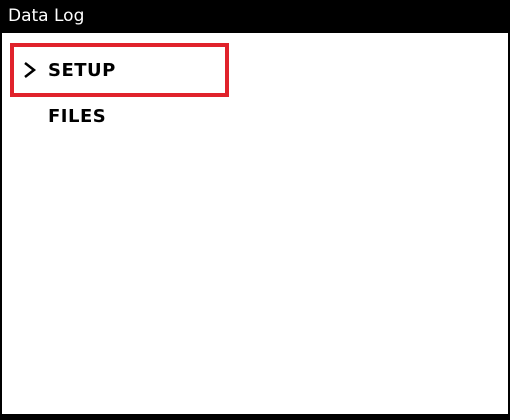 This screenshot has height=420, width=510. I want to click on chevron-right-icon, so click(30, 70).